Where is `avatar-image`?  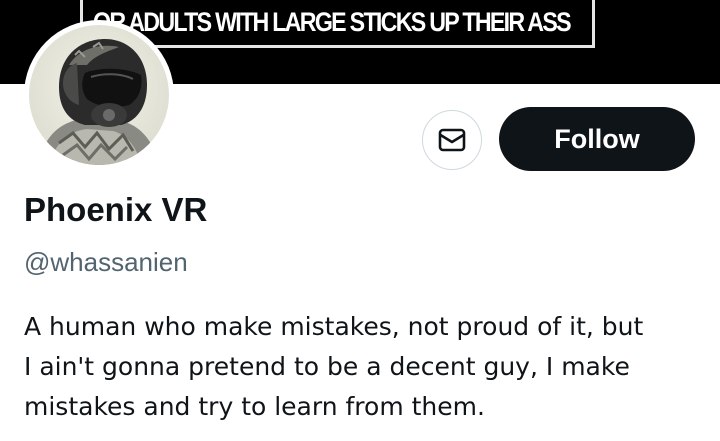 avatar-image is located at coordinates (99, 95).